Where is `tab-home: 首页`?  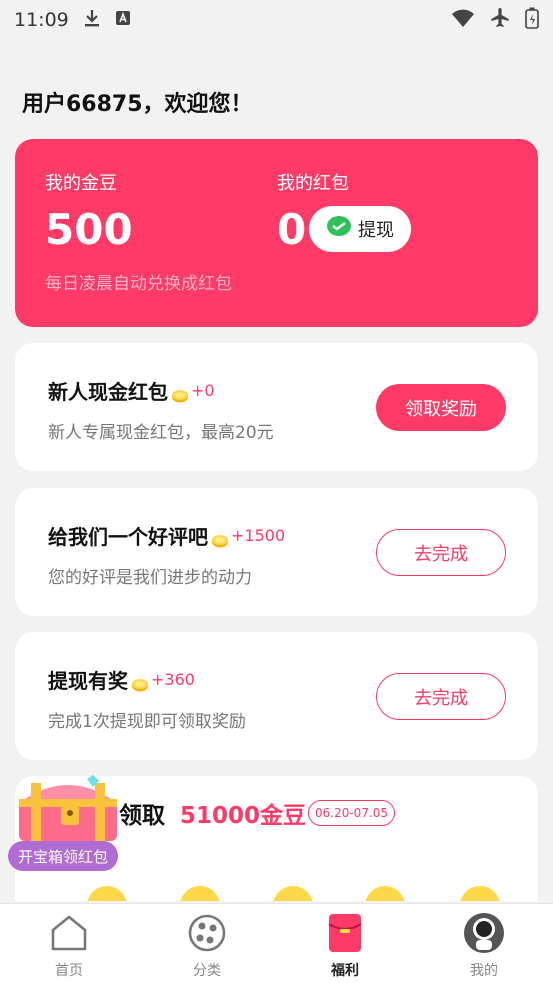
tab-home: 首页 is located at coordinates (69, 943).